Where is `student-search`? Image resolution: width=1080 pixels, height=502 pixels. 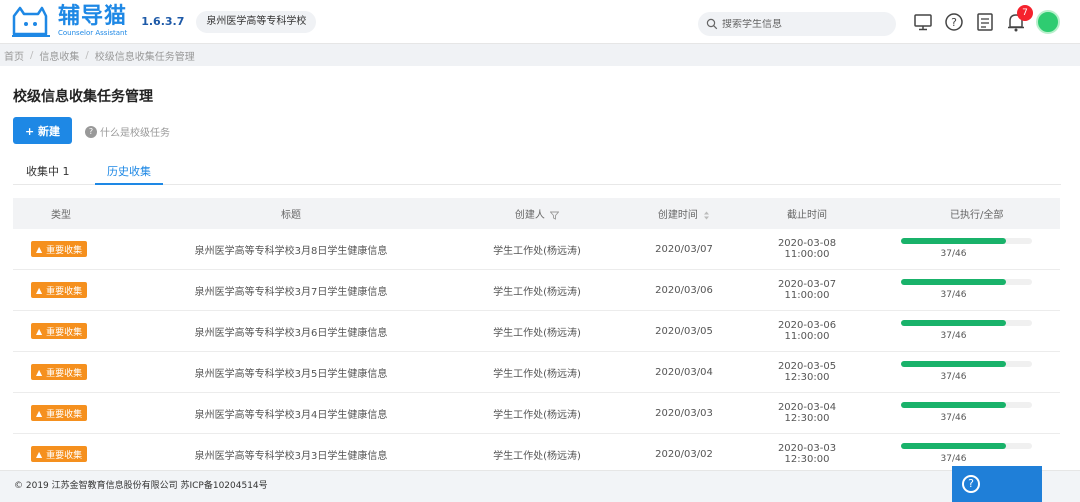 student-search is located at coordinates (797, 24).